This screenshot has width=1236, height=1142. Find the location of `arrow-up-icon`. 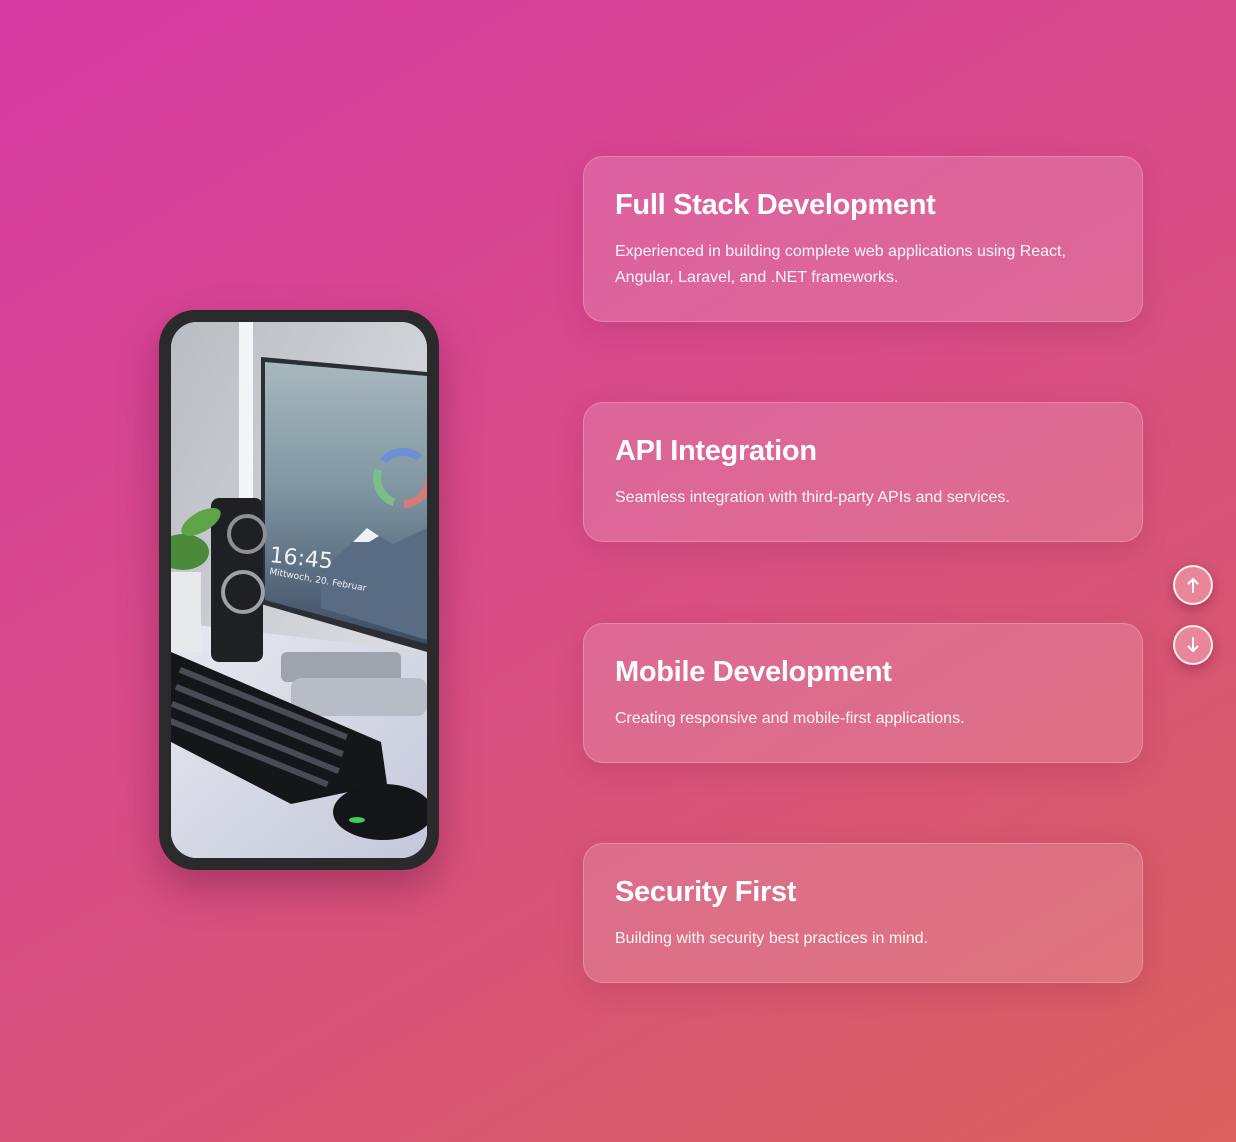

arrow-up-icon is located at coordinates (1193, 585).